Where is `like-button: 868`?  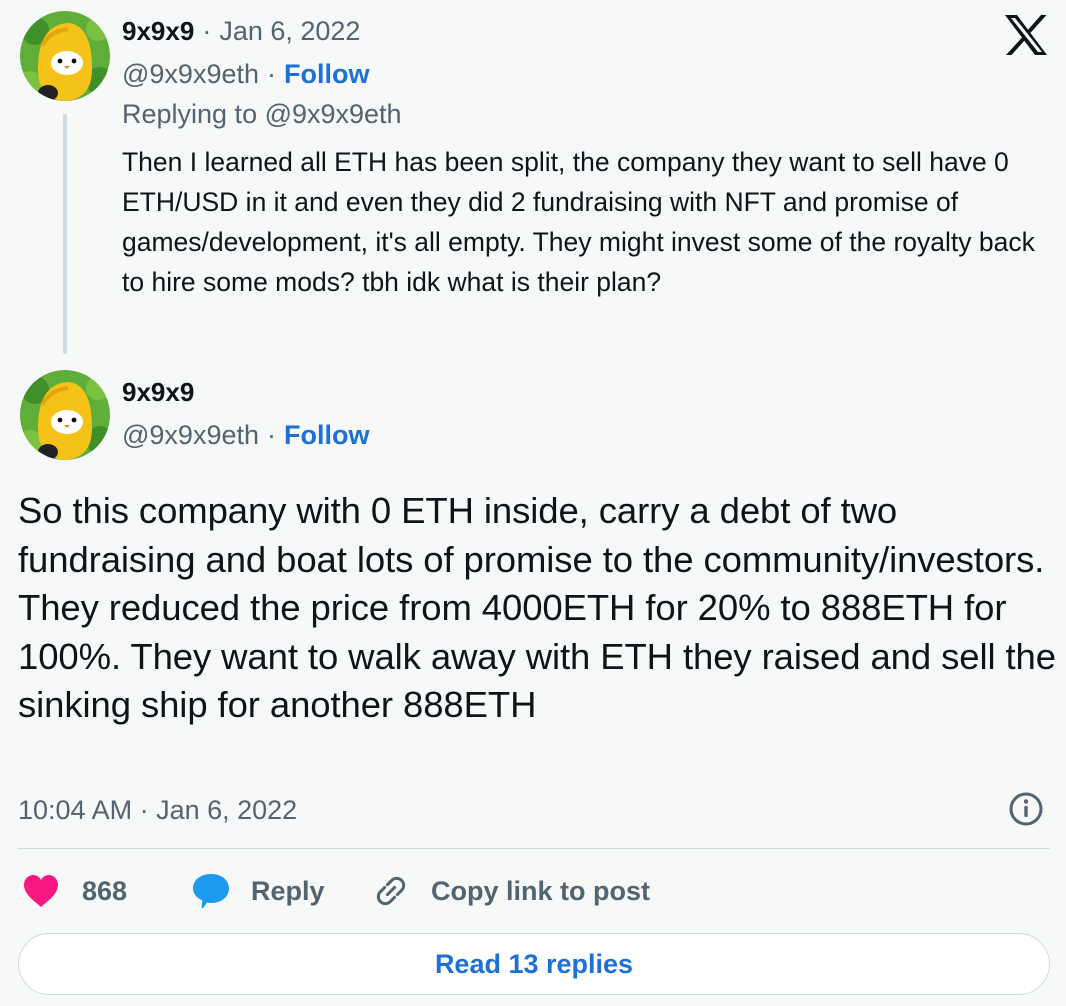 like-button: 868 is located at coordinates (74, 891).